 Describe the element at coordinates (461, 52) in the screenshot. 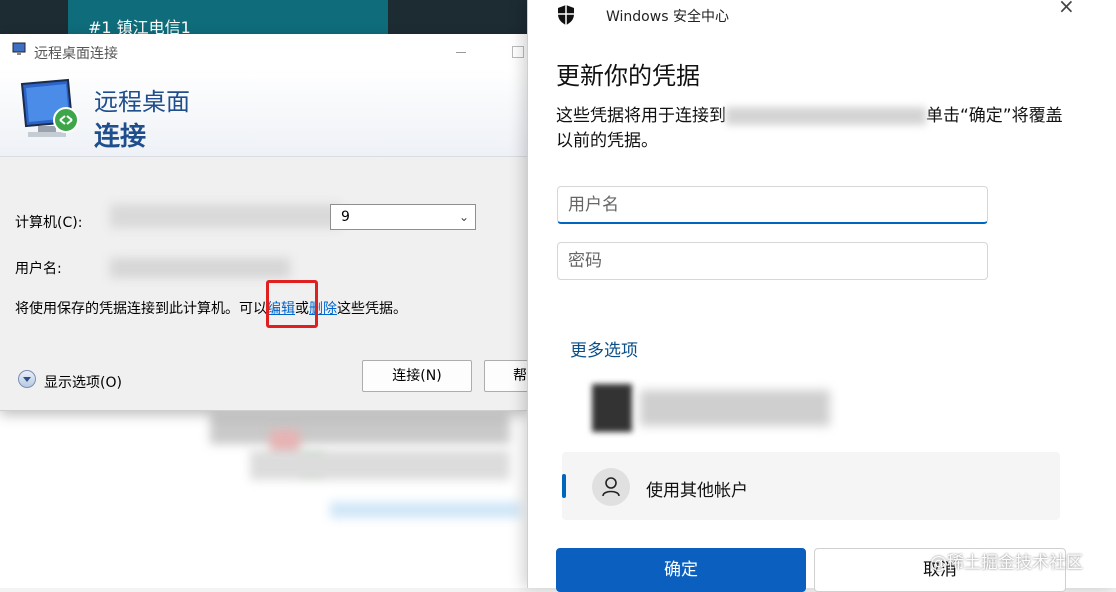

I see `minimize-button` at that location.